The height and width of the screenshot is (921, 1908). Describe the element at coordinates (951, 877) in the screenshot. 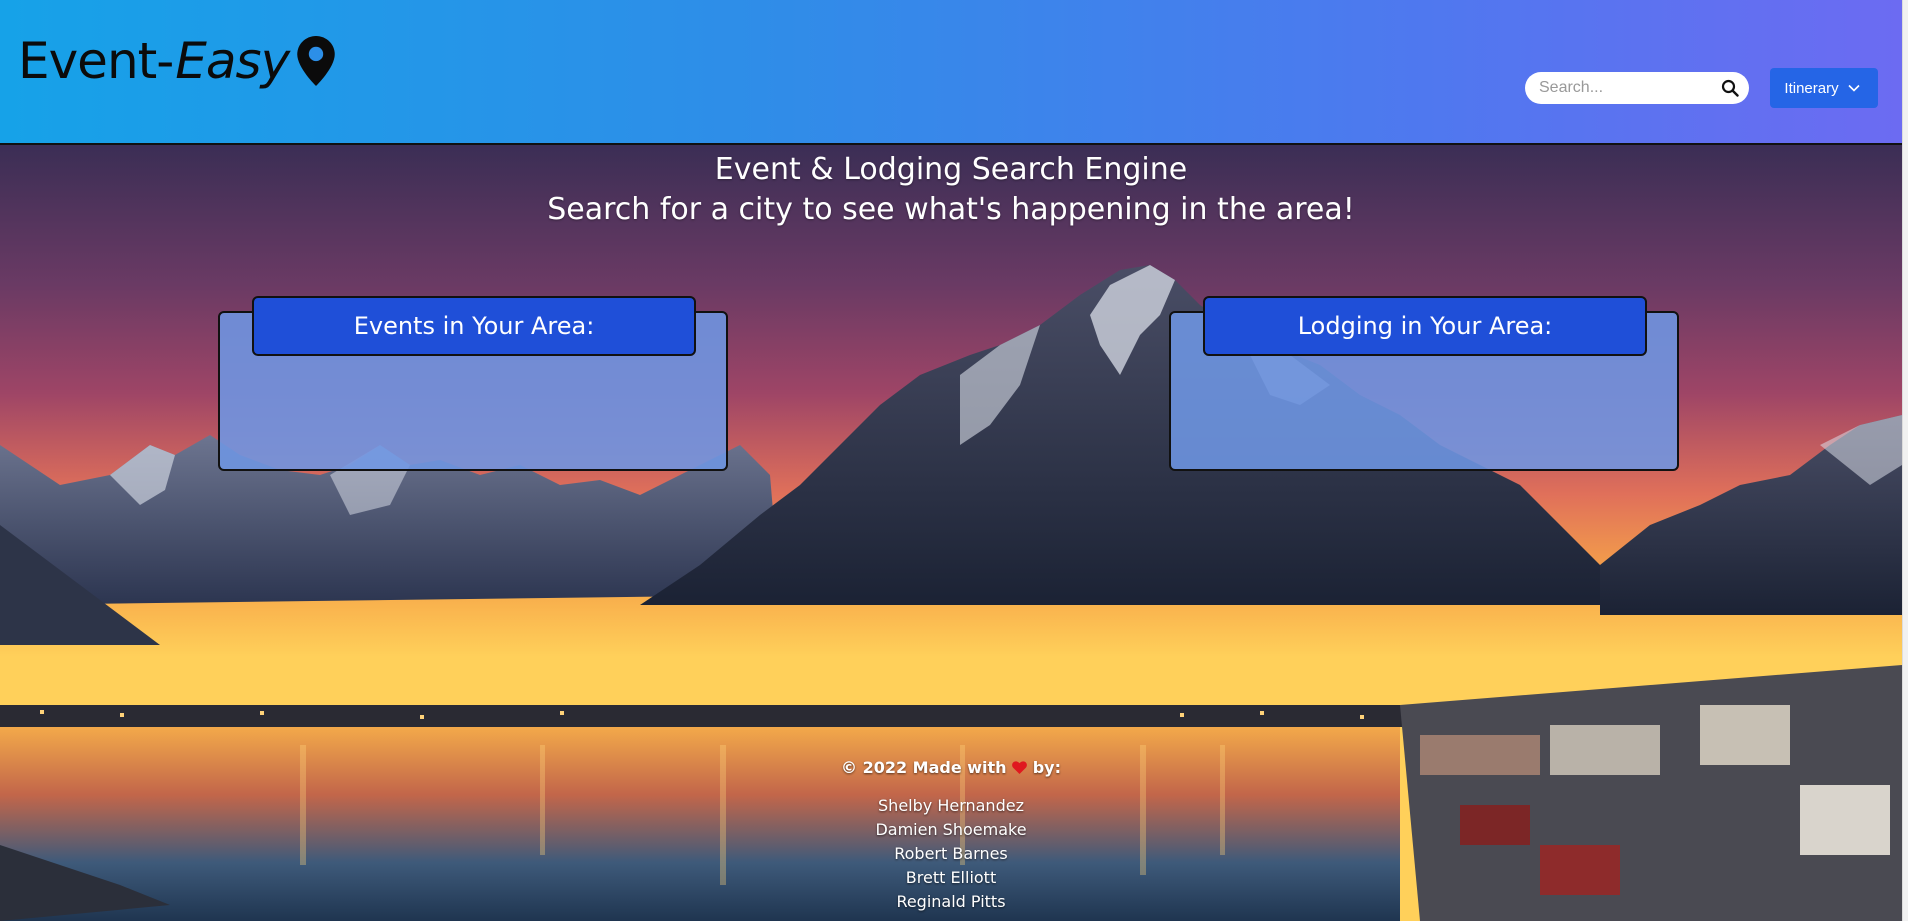

I see `team-member: Brett Elliott` at that location.